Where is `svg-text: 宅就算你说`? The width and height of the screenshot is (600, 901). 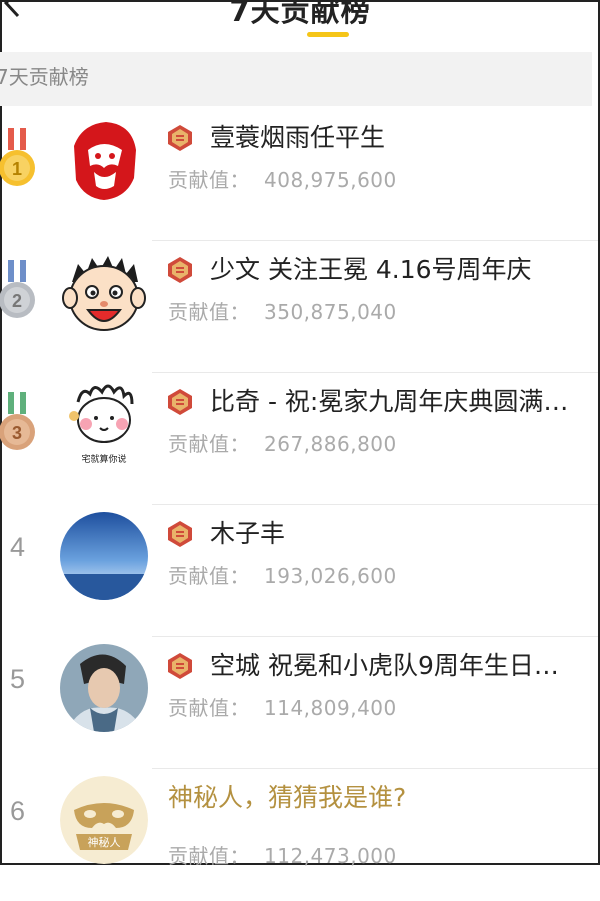
svg-text: 宅就算你说 is located at coordinates (103, 459).